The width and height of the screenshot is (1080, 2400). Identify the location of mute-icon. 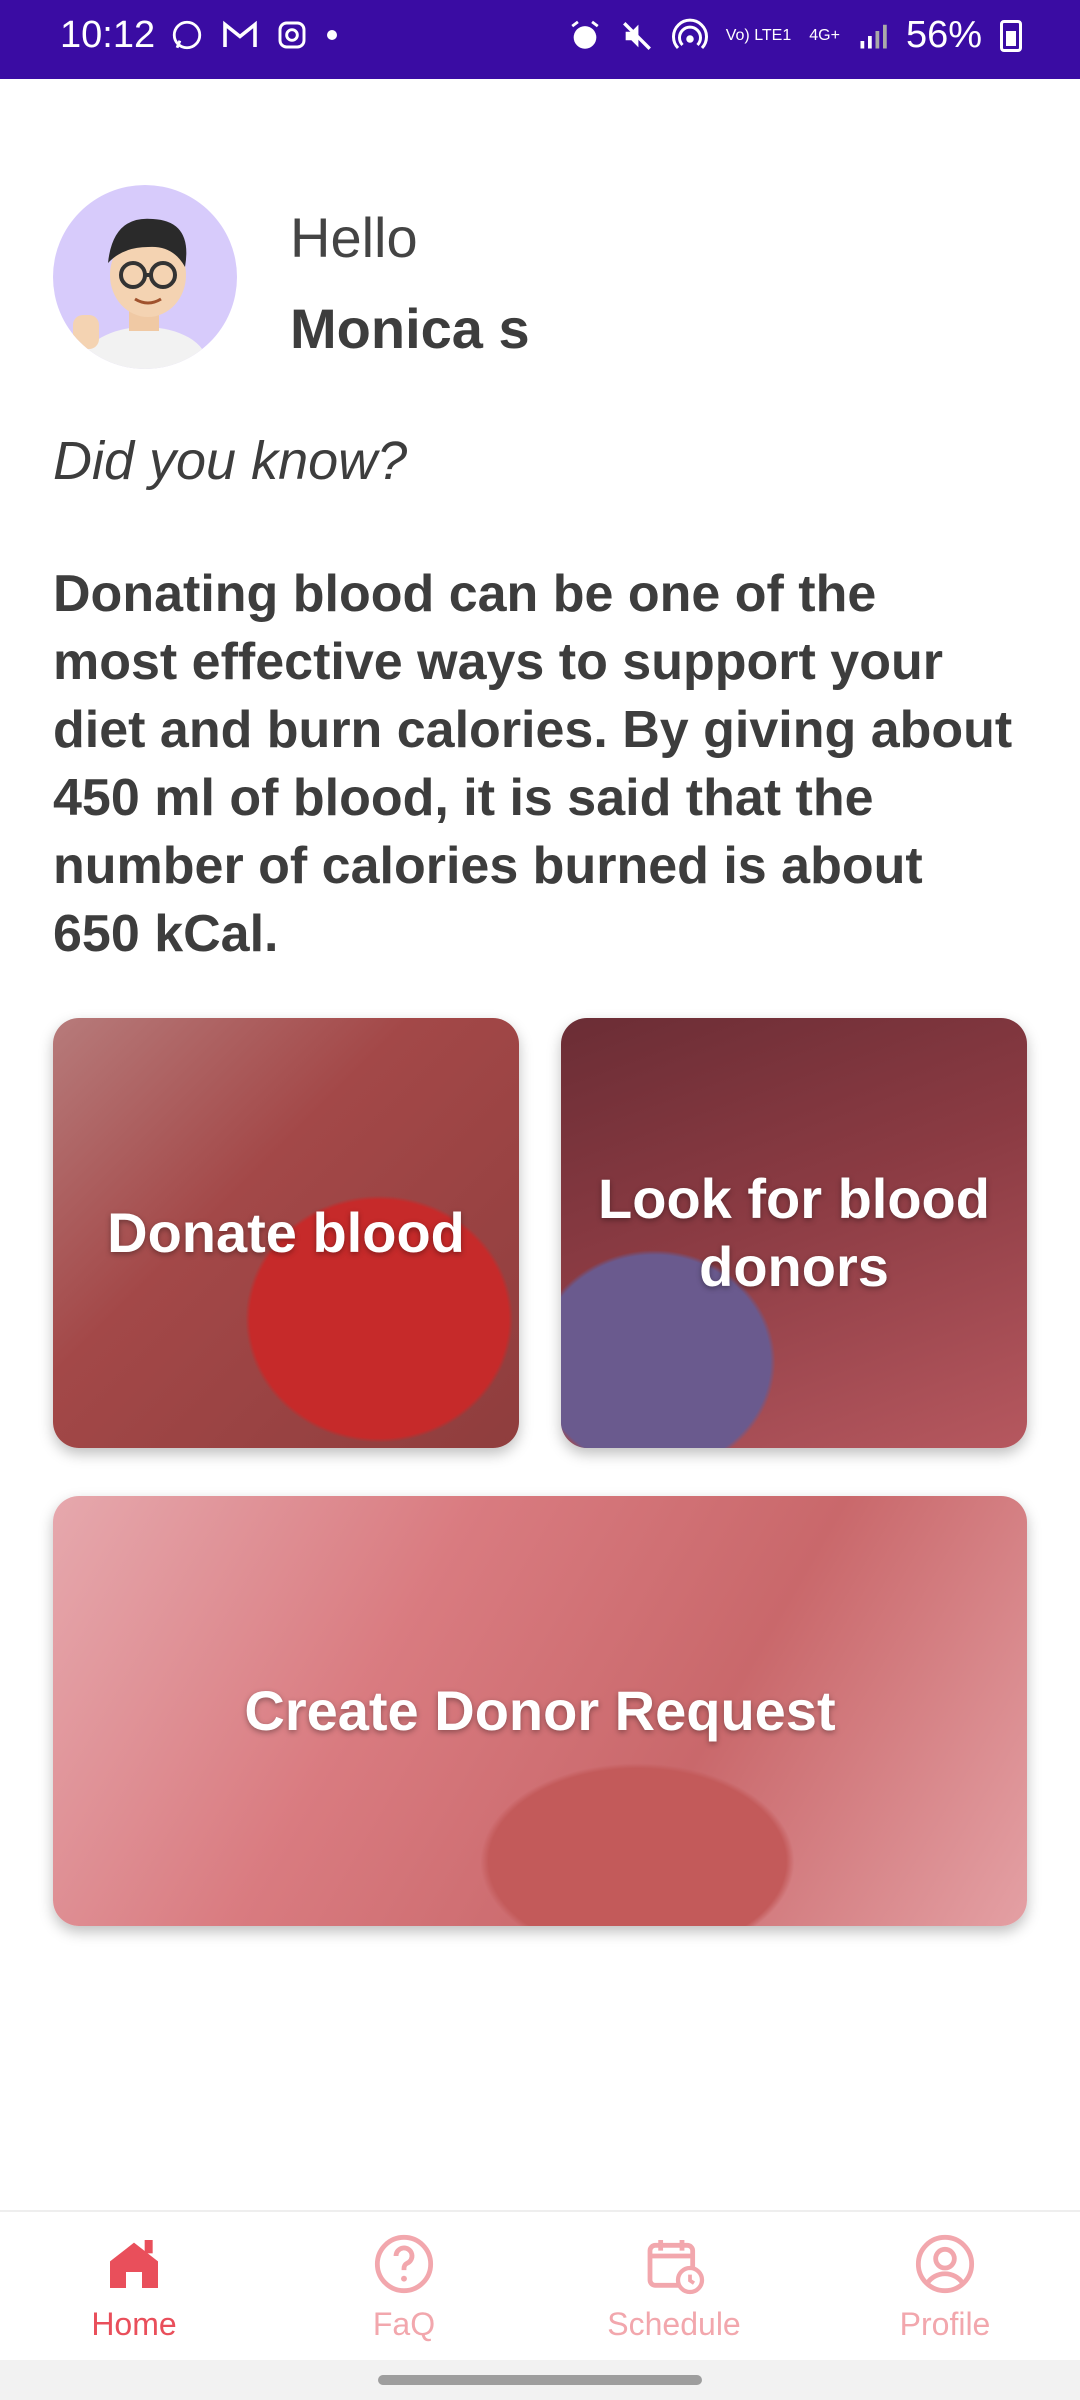
(636, 35).